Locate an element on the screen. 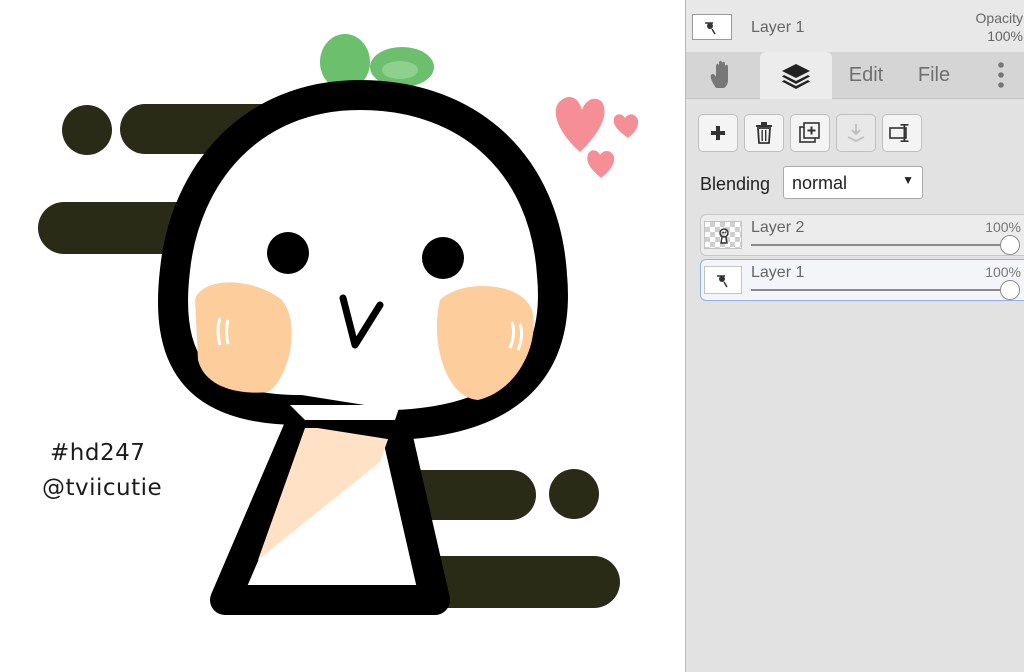 Image resolution: width=1024 pixels, height=672 pixels. plus-icon is located at coordinates (718, 133).